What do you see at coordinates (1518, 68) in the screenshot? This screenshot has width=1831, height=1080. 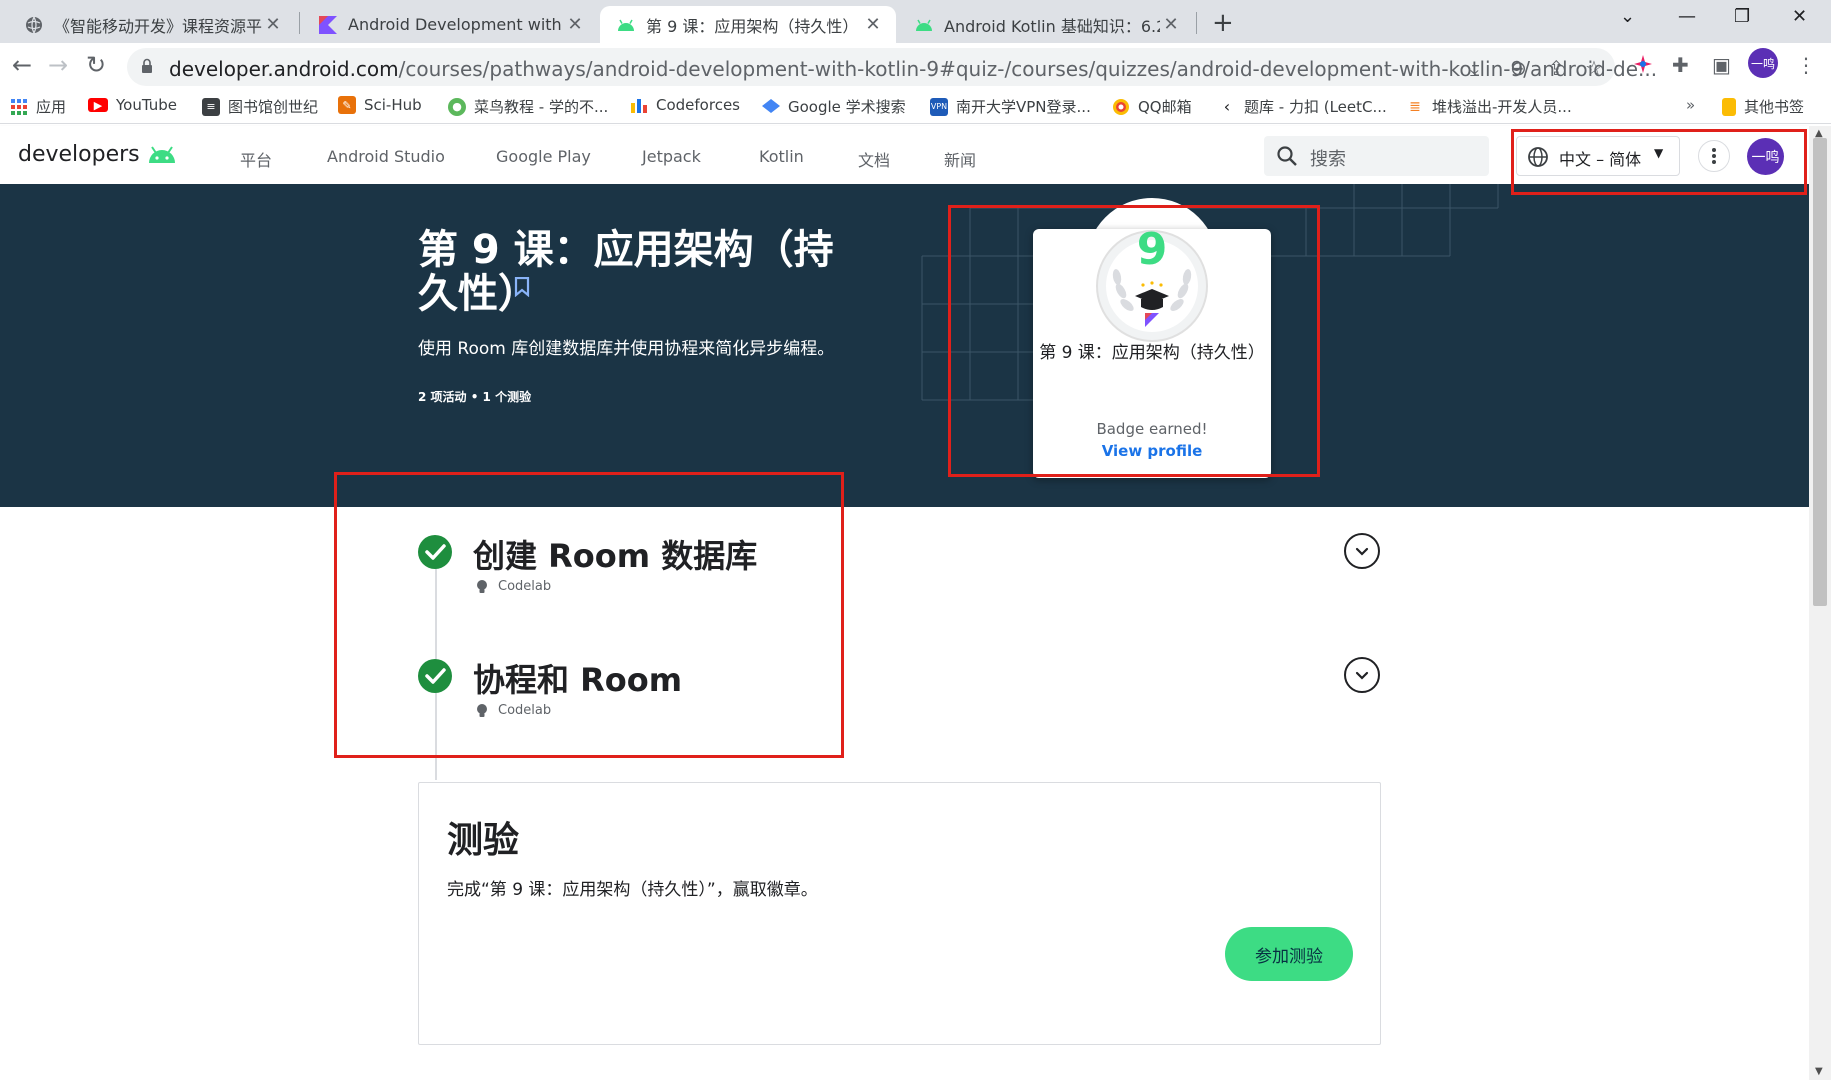 I see `zoom-icon: ⊖` at bounding box center [1518, 68].